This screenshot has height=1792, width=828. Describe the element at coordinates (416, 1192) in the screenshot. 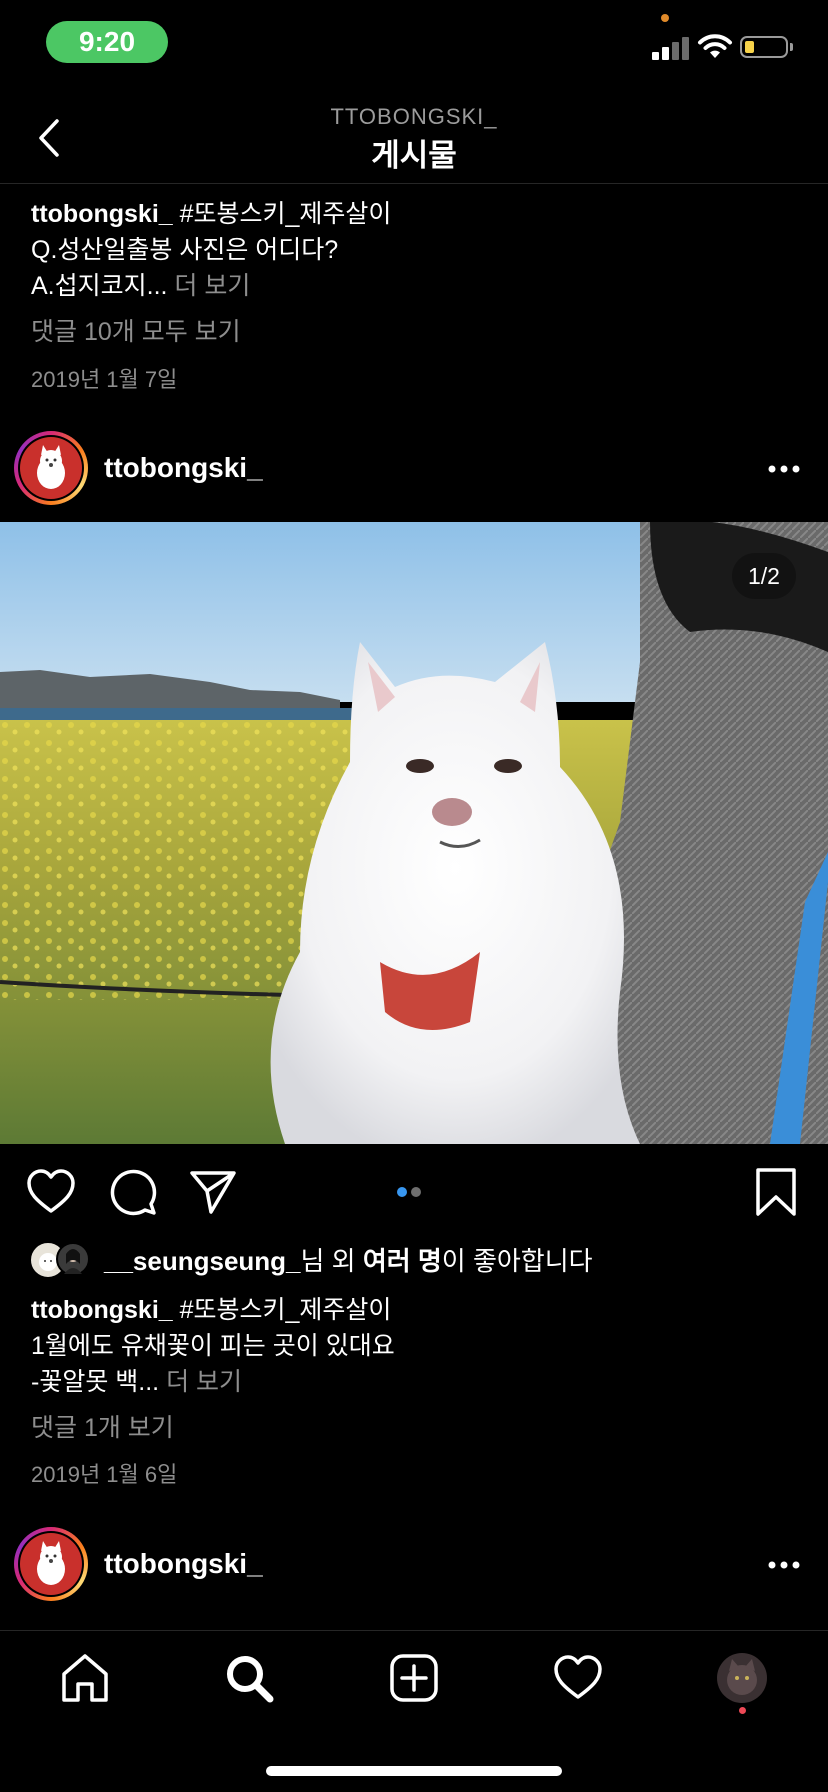

I see `carousel-dot` at that location.